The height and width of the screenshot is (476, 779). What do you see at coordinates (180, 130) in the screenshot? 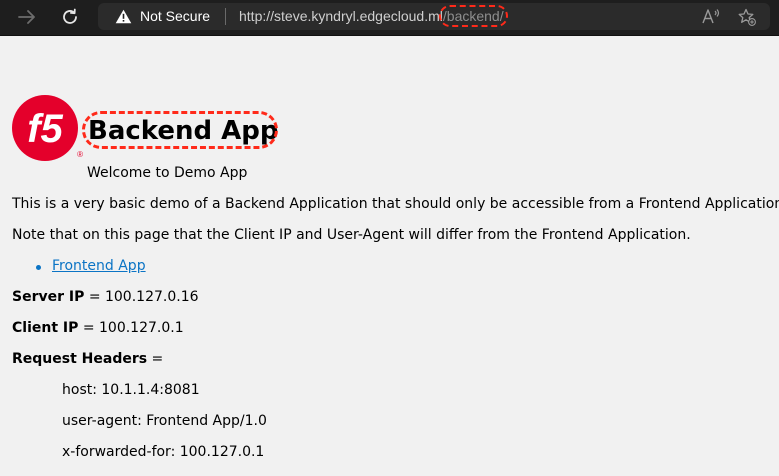
I see `title-highlight-annotation` at bounding box center [180, 130].